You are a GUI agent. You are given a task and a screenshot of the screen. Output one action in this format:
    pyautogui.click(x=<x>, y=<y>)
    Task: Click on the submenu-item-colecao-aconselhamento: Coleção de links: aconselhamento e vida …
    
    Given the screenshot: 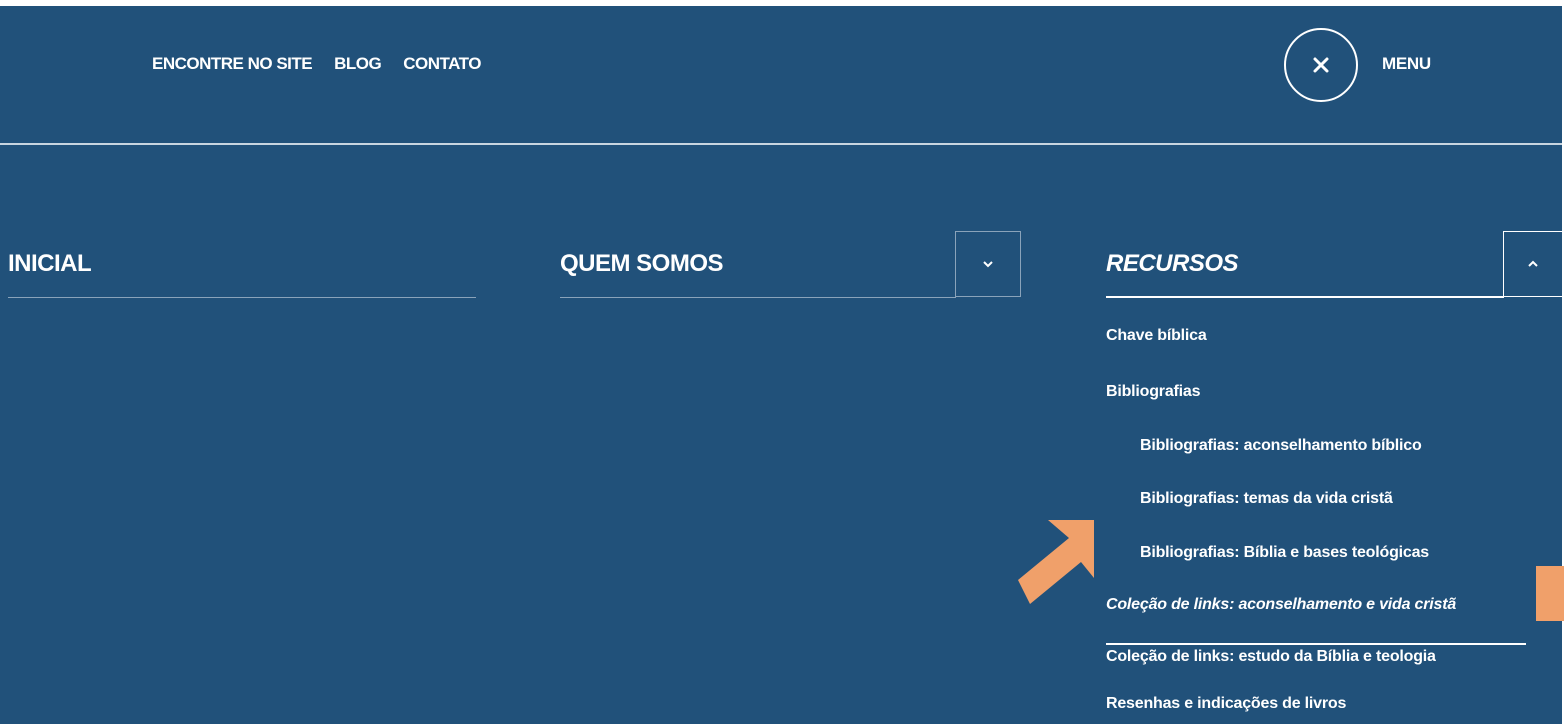 What is the action you would take?
    pyautogui.click(x=1281, y=605)
    